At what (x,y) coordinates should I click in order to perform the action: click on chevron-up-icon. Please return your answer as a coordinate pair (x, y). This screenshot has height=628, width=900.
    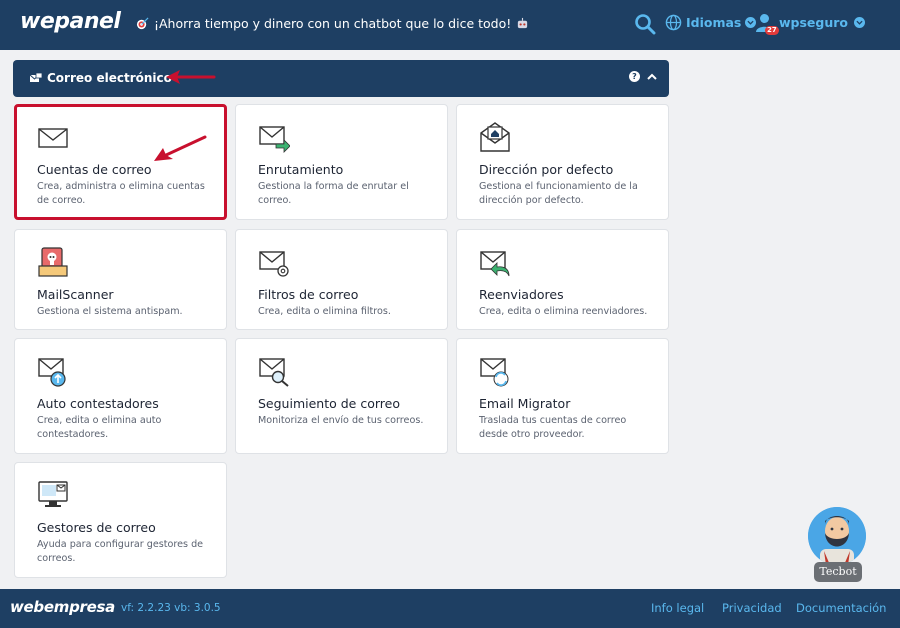
    Looking at the image, I should click on (652, 77).